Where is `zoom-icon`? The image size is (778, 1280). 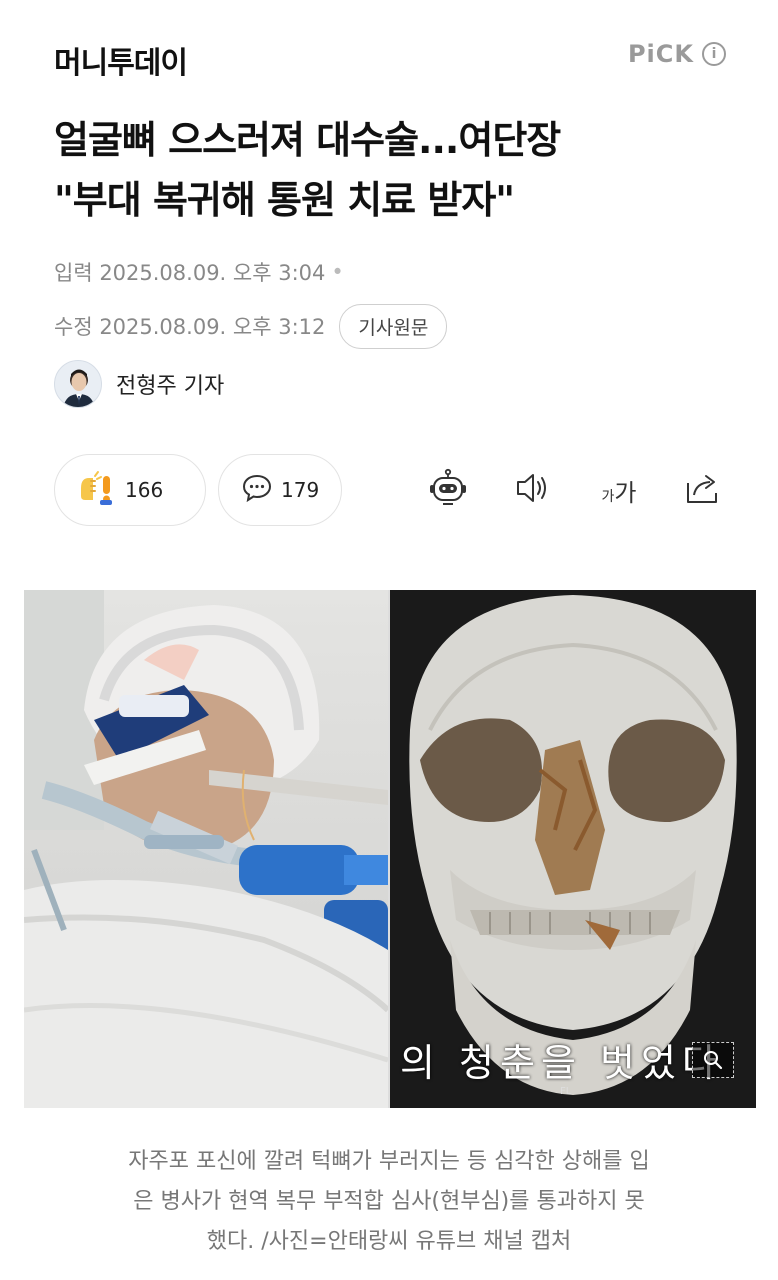 zoom-icon is located at coordinates (713, 1060).